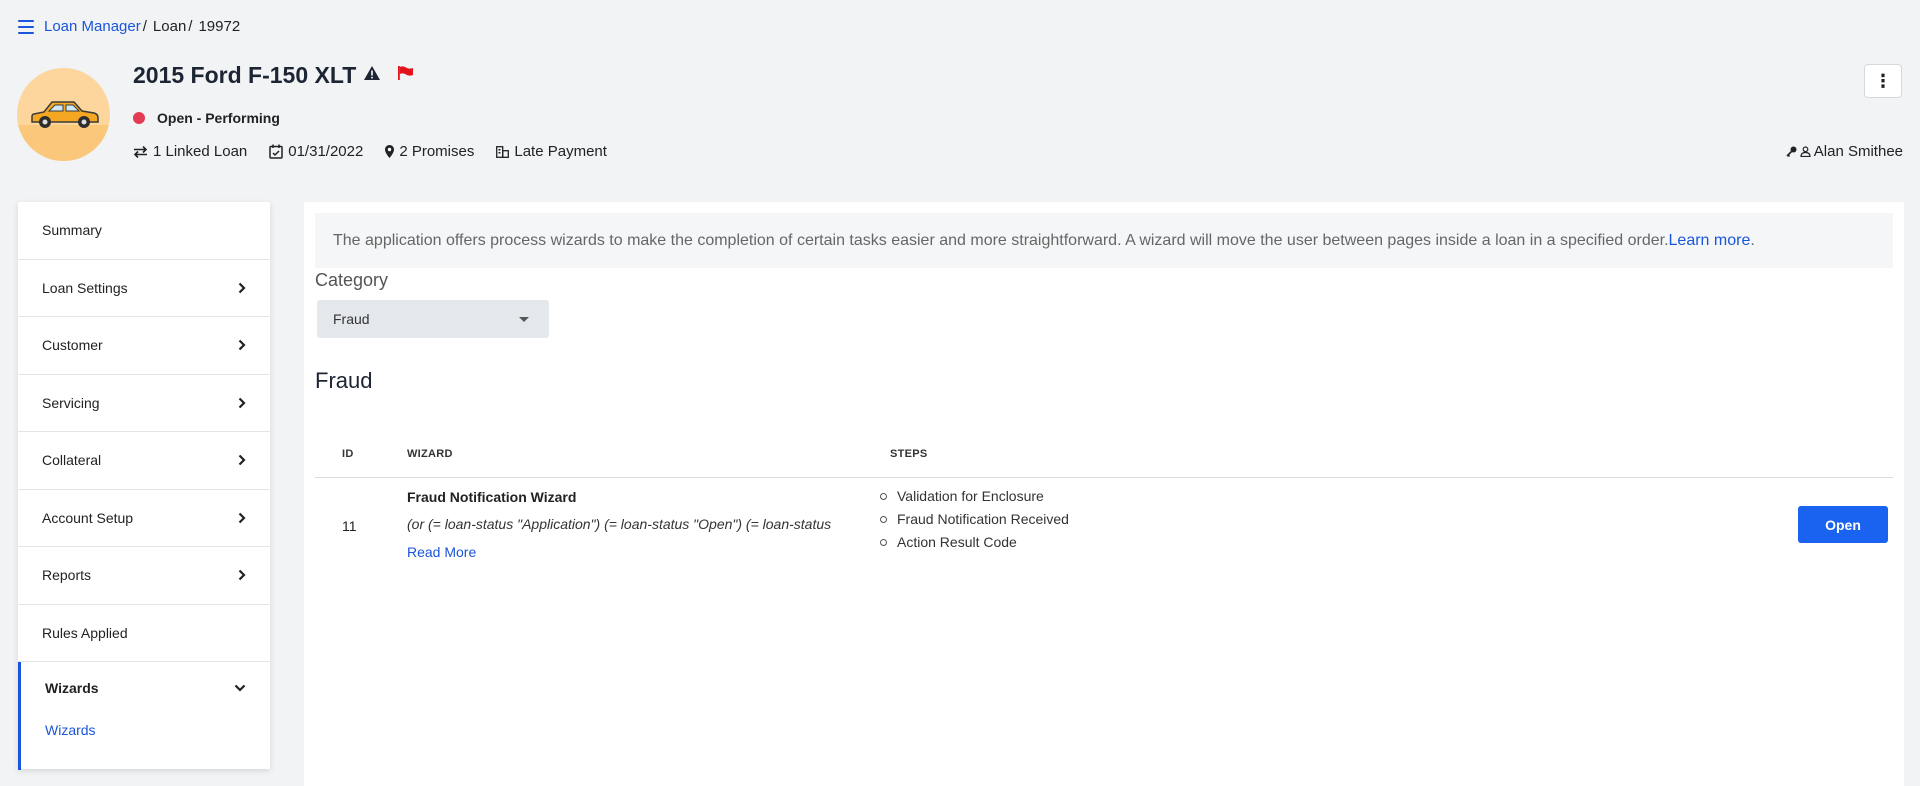  Describe the element at coordinates (1858, 151) in the screenshot. I see `user-name: Alan Smithee` at that location.